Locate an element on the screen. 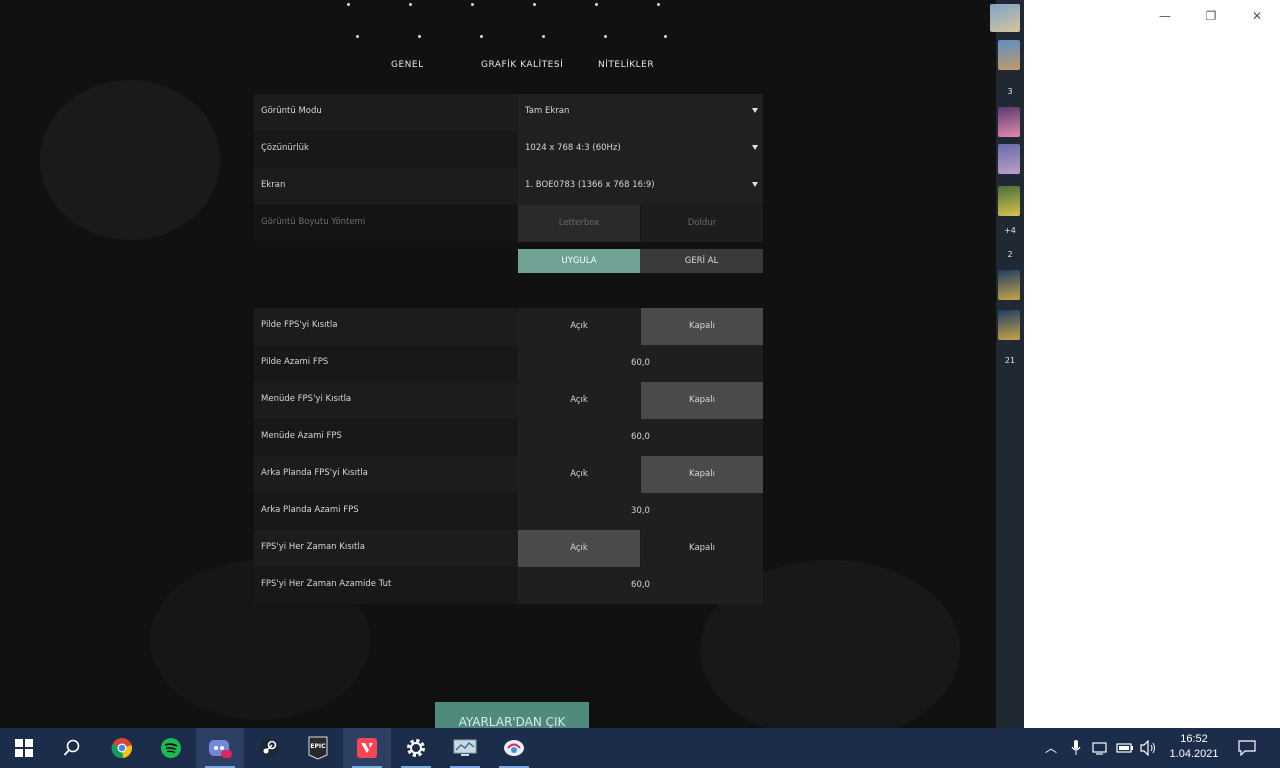 The width and height of the screenshot is (1280, 768). epic-games-icon: EPIC is located at coordinates (318, 748).